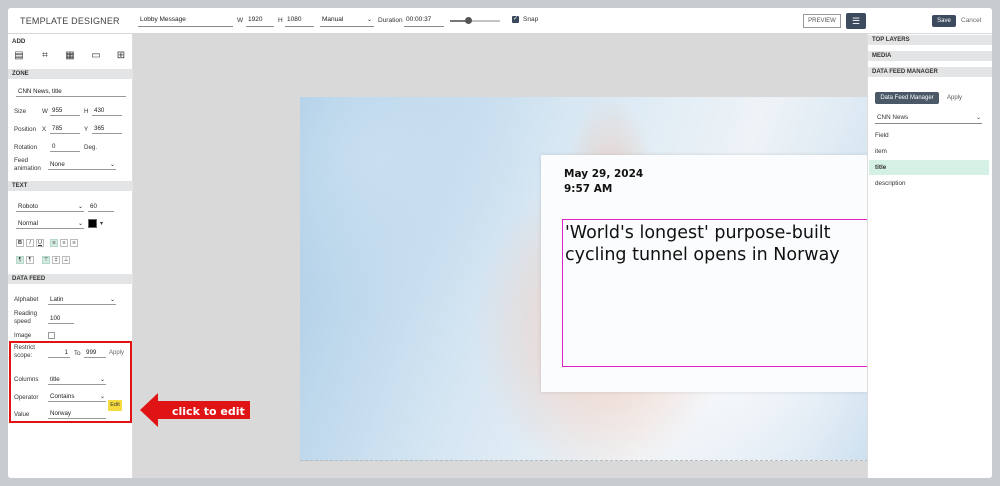 The image size is (1000, 486). I want to click on cancel-button: Cancel, so click(971, 20).